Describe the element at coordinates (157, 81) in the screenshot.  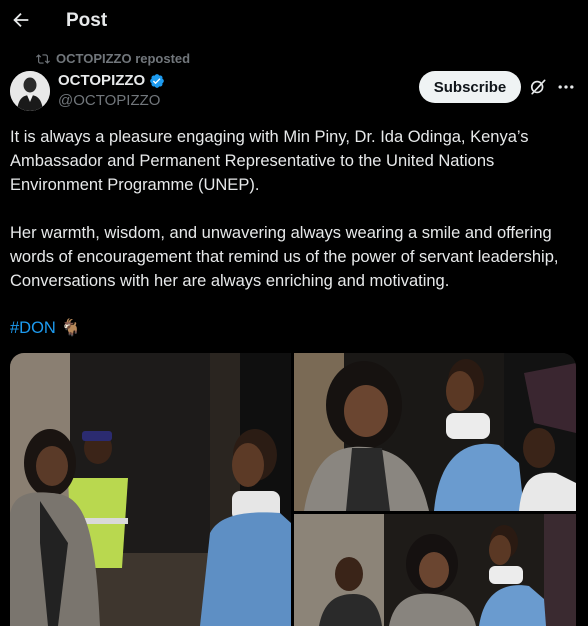
I see `verified-badge-icon` at that location.